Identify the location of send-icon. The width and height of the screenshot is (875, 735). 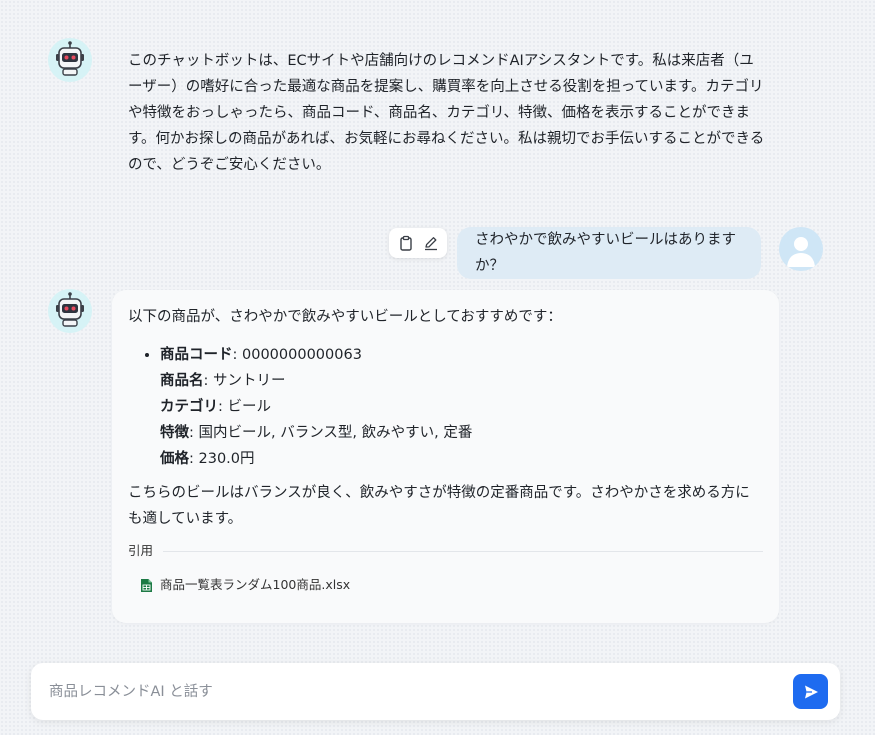
(811, 691).